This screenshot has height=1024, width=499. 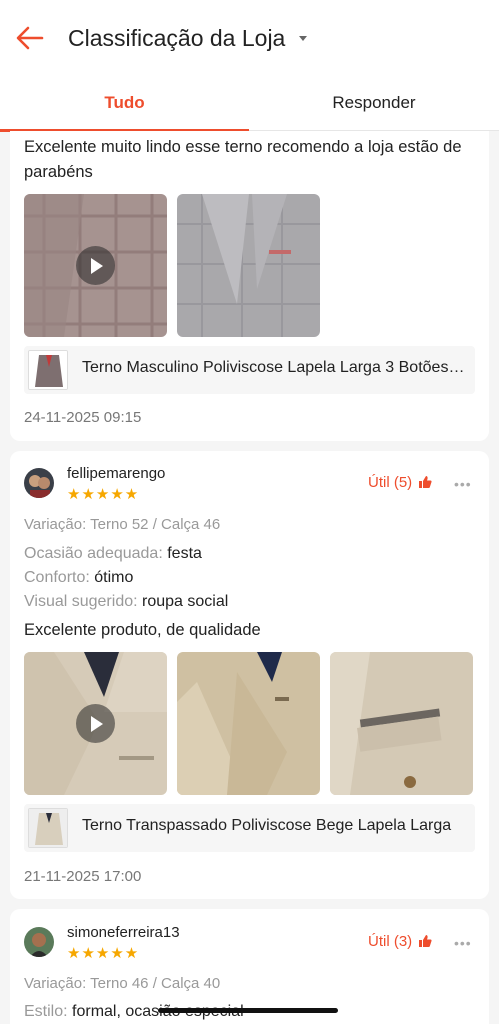 I want to click on page-title: Classificação da Loja, so click(x=176, y=38).